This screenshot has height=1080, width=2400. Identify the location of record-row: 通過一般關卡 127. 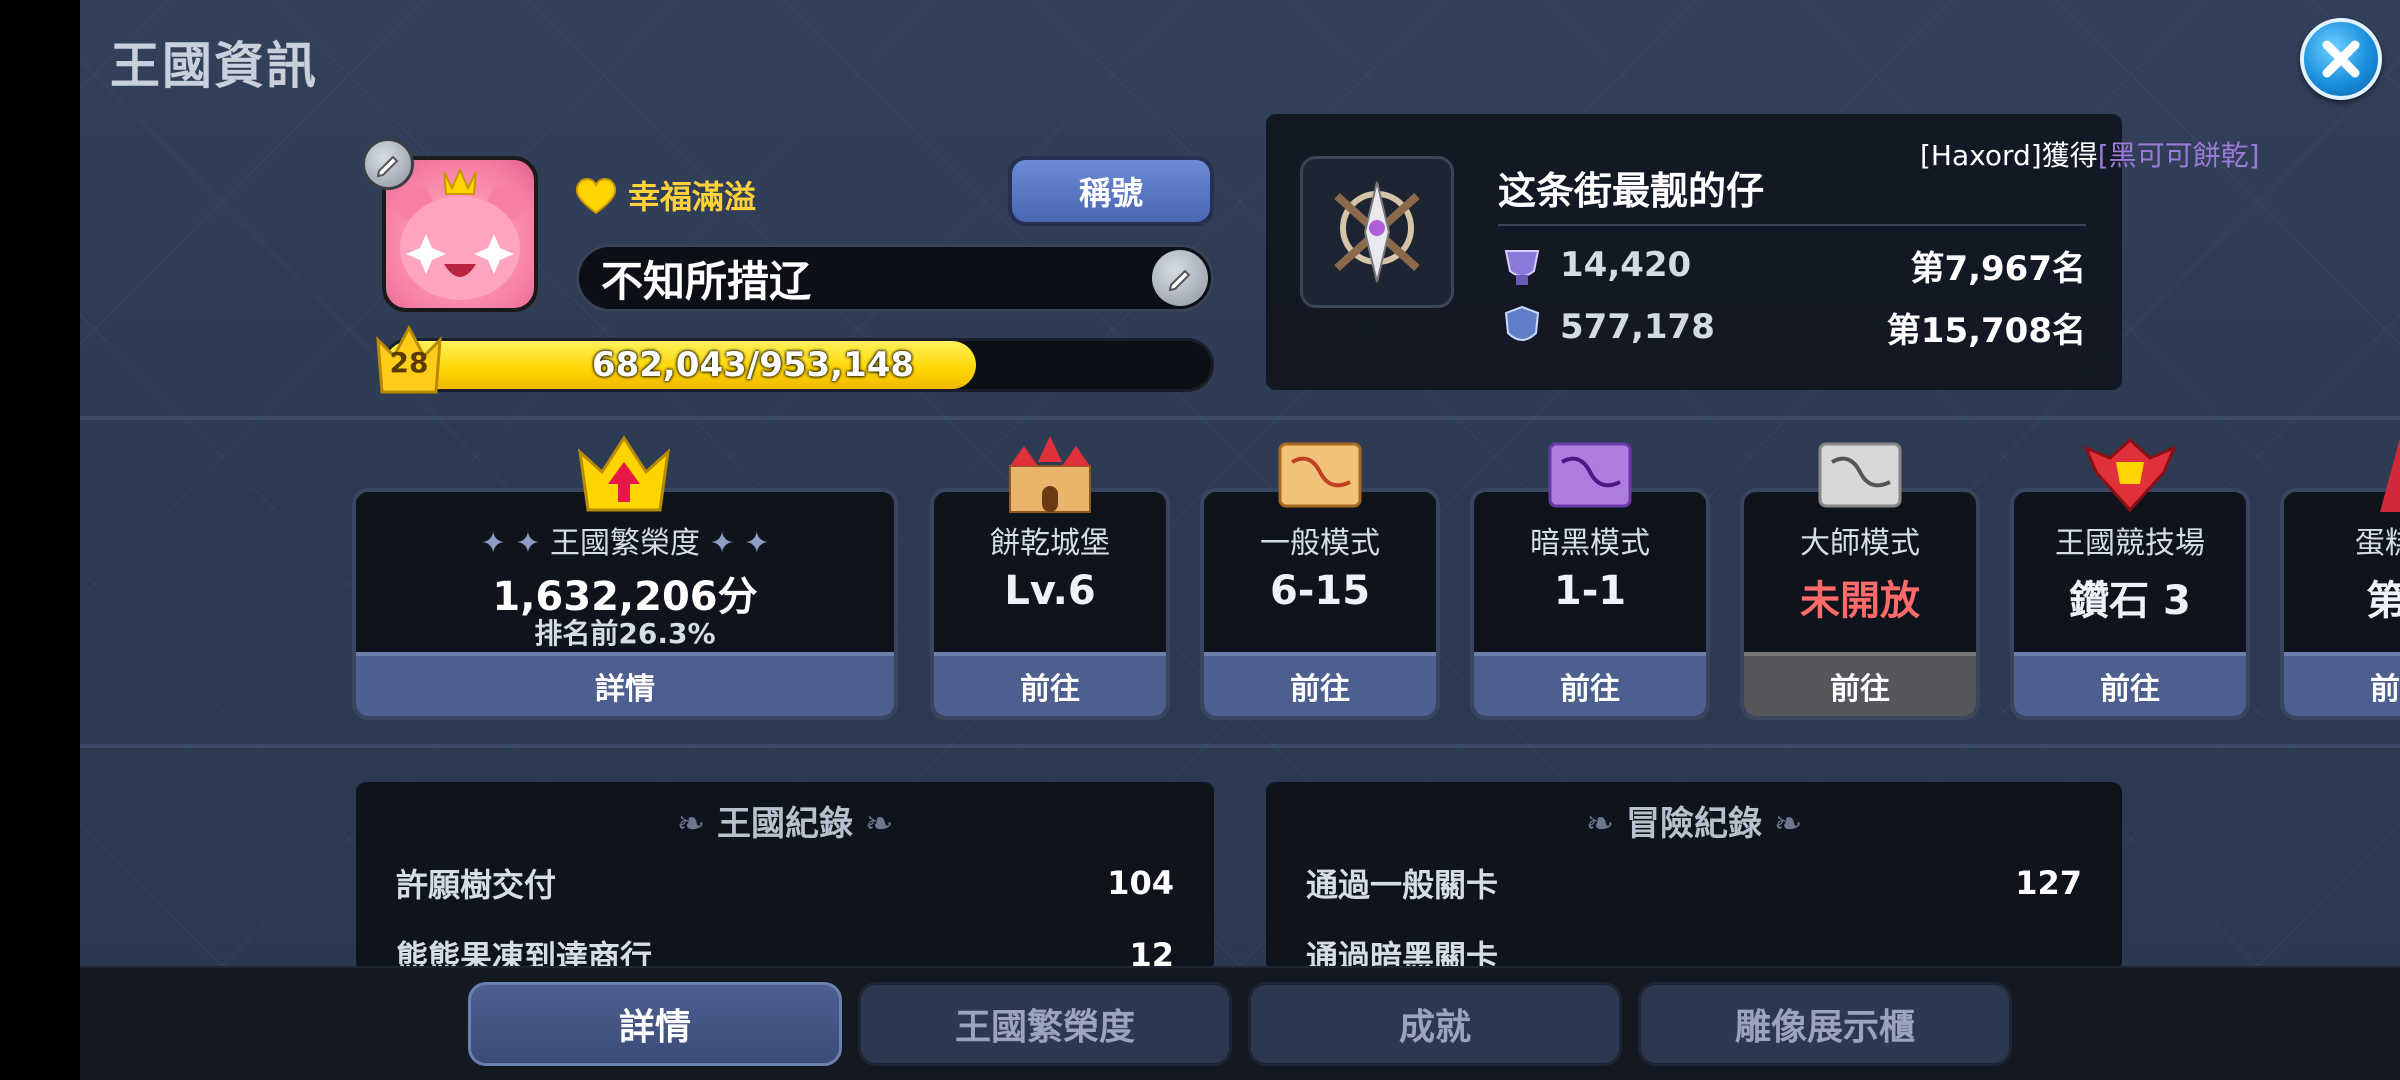
(1694, 883).